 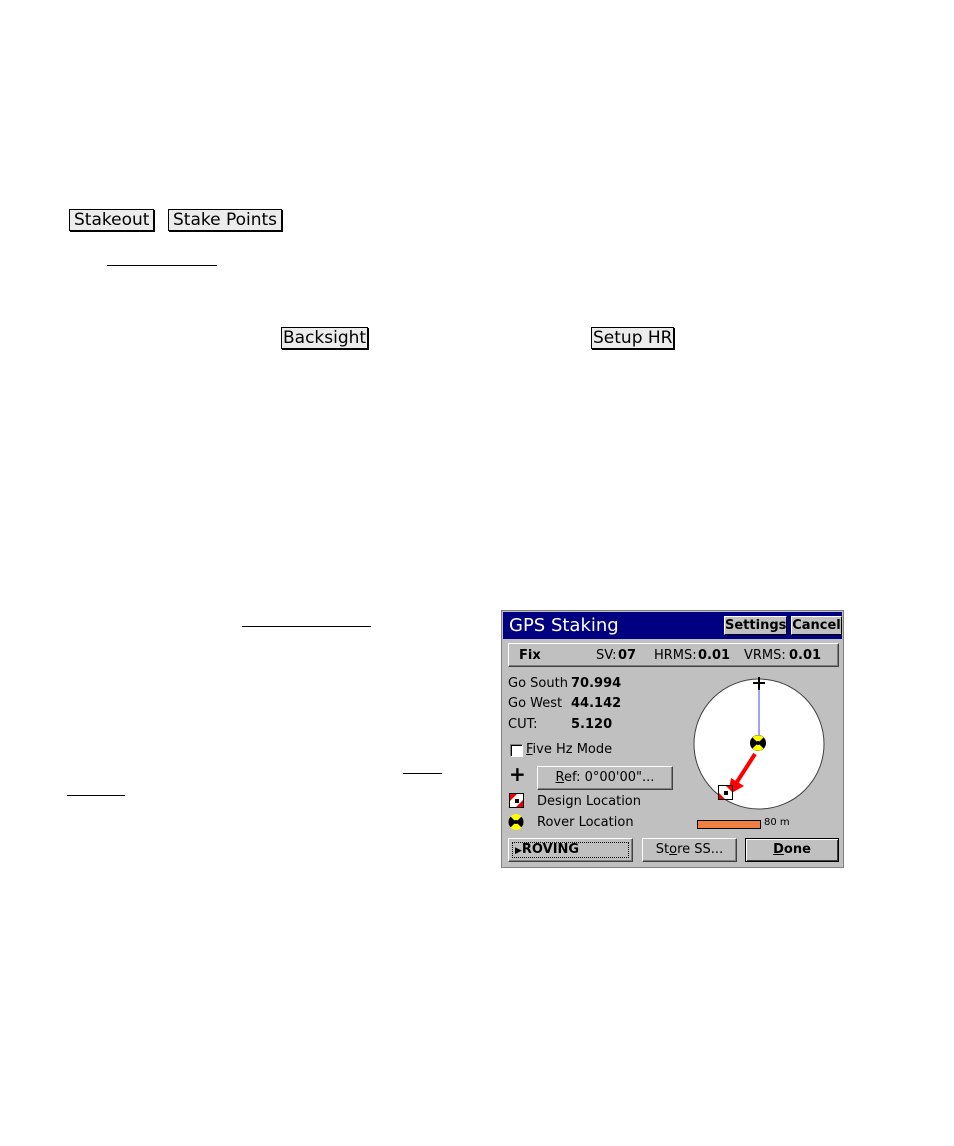 I want to click on rover-location-label: Rover Location, so click(x=585, y=822).